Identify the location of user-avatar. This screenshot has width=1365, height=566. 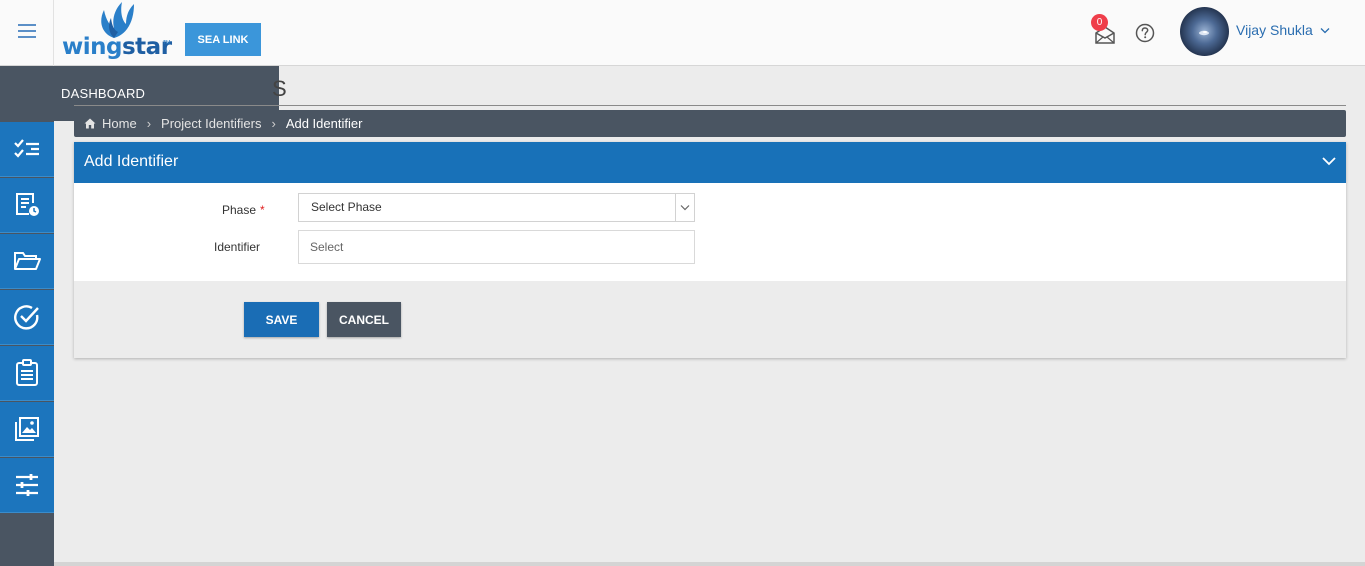
(1204, 31).